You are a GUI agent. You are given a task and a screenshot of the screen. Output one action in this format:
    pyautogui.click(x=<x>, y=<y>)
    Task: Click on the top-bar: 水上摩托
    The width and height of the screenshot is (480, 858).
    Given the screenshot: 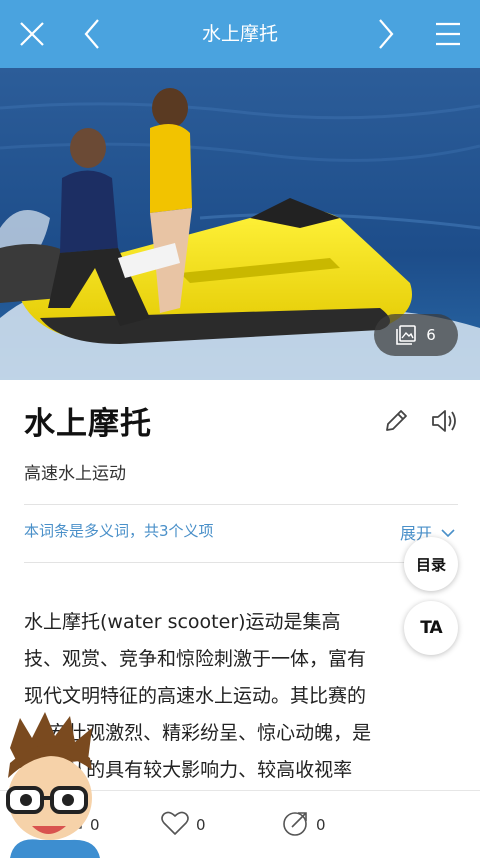 What is the action you would take?
    pyautogui.click(x=240, y=34)
    